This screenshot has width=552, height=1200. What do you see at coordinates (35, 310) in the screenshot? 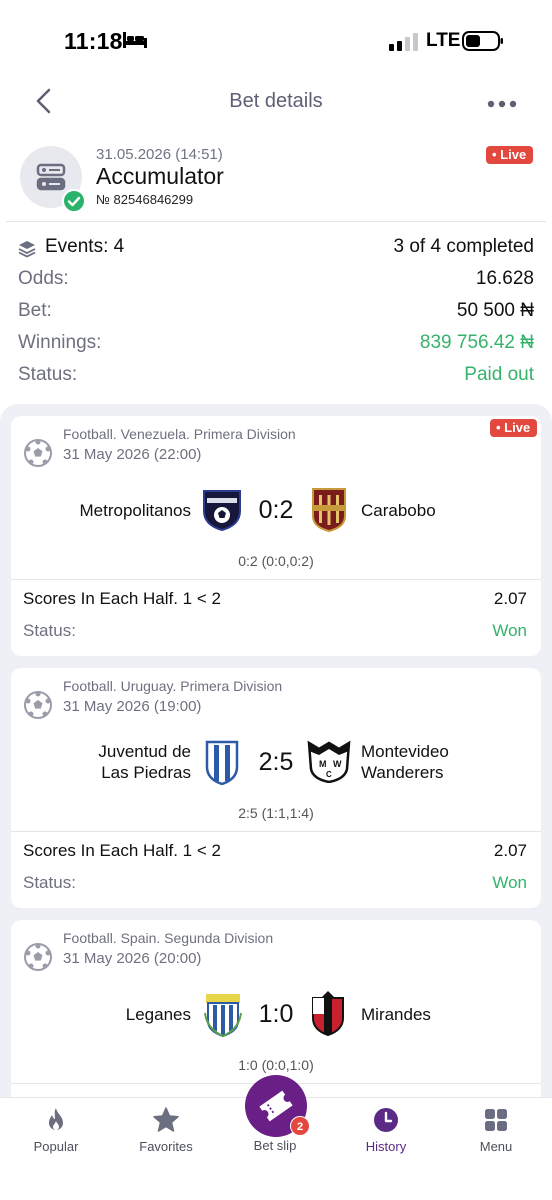
I see `stake-label: Bet:` at bounding box center [35, 310].